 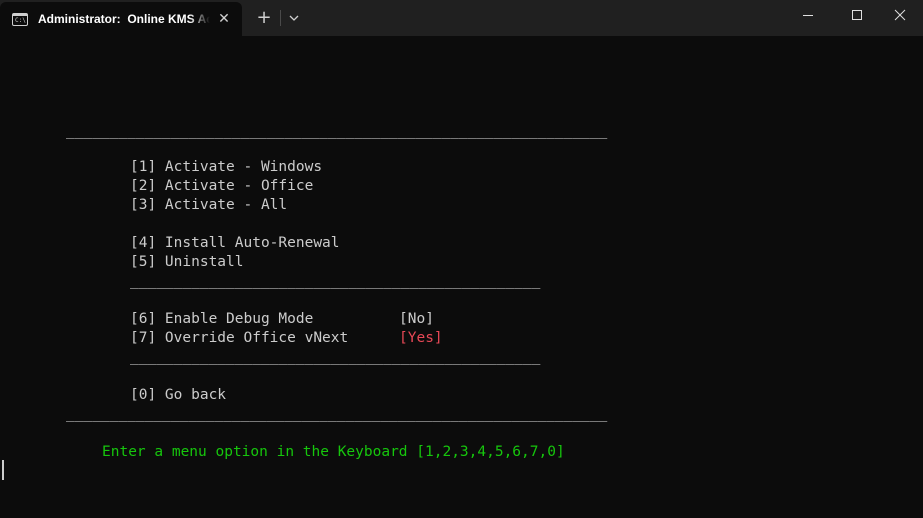 What do you see at coordinates (235, 243) in the screenshot?
I see `menu-item-install-auto-renewal: [4] Install Auto-Renewal` at bounding box center [235, 243].